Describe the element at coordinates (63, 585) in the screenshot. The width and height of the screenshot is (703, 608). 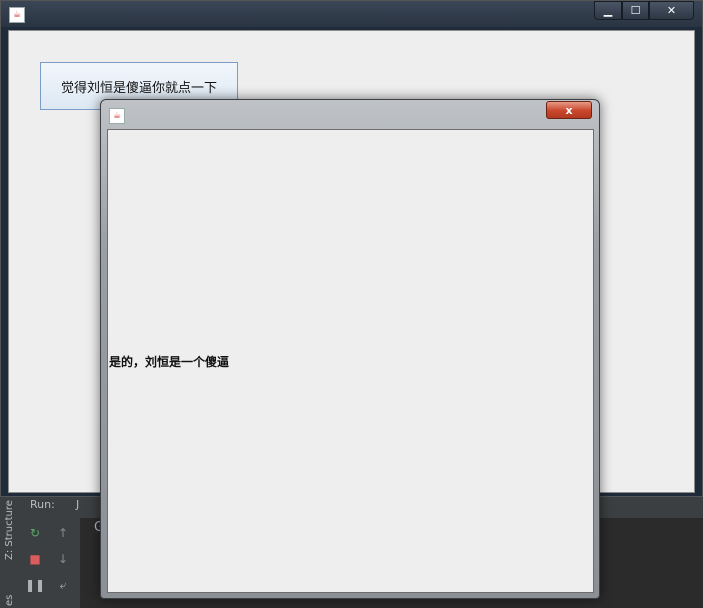
I see `soft-wrap-icon: ⤶` at that location.